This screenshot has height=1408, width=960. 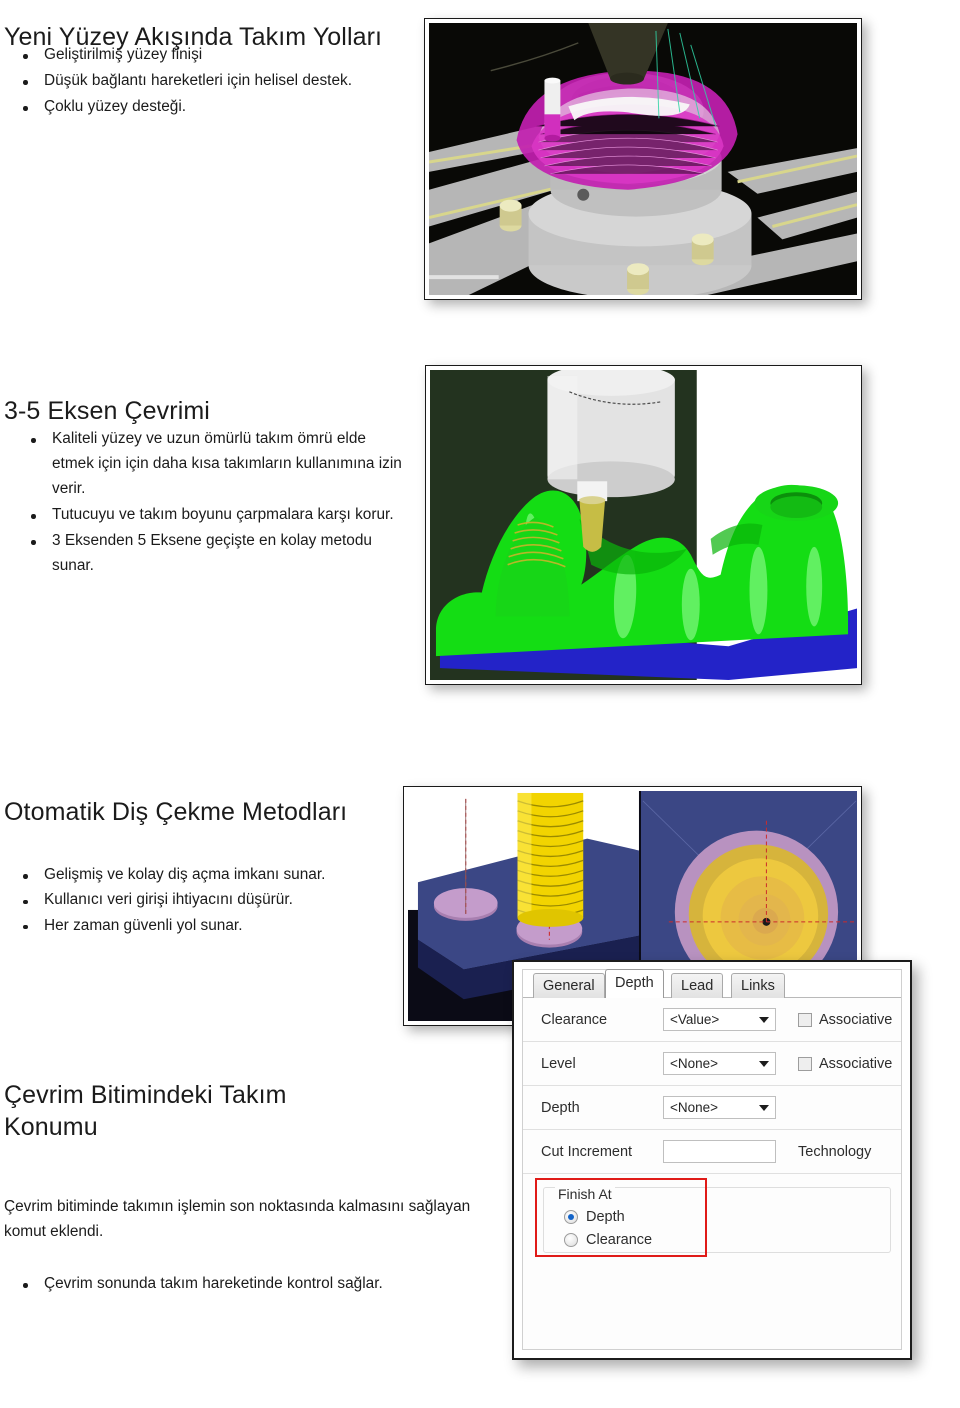 I want to click on cam-green-part-render, so click(x=643, y=525).